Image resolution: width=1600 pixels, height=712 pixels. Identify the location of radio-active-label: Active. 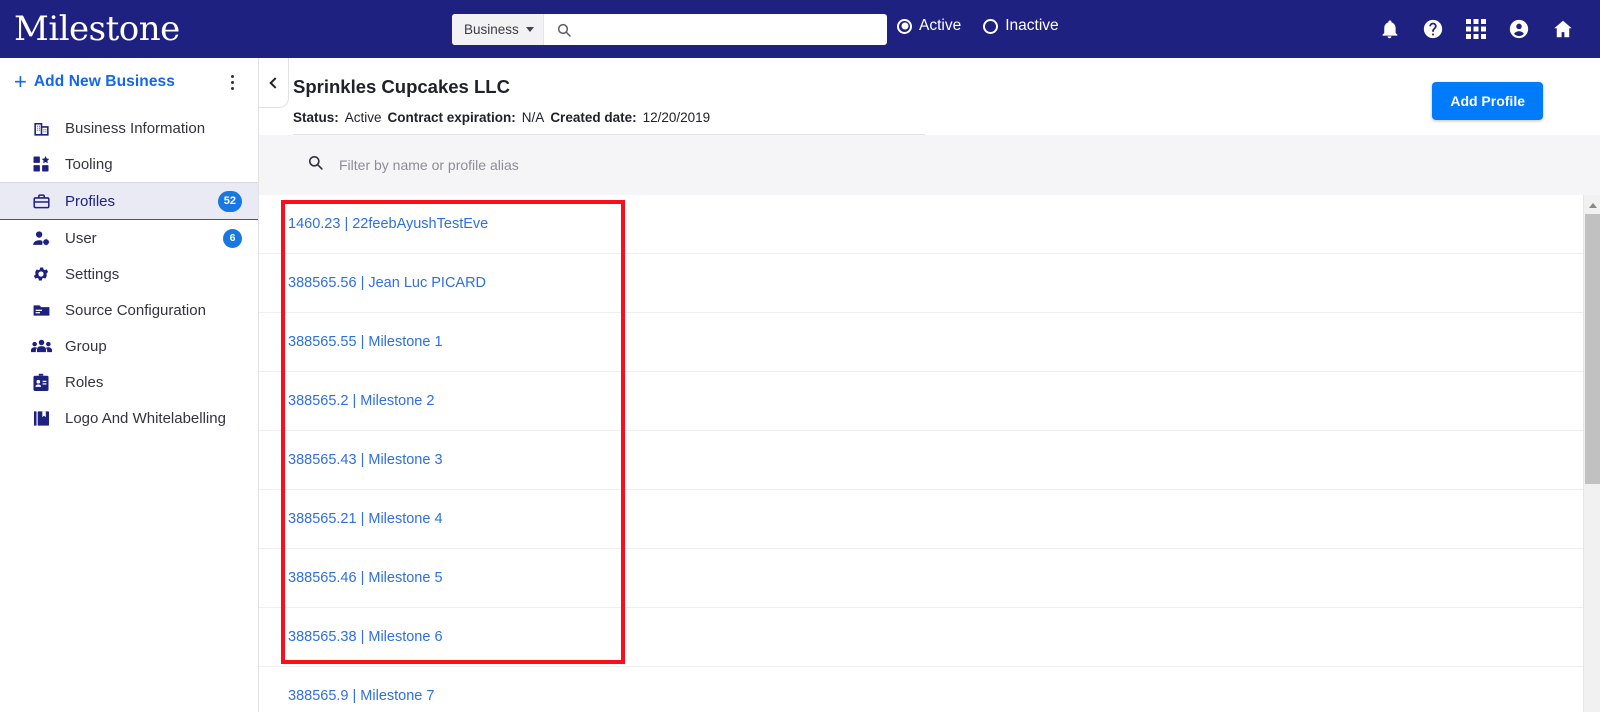
(940, 25).